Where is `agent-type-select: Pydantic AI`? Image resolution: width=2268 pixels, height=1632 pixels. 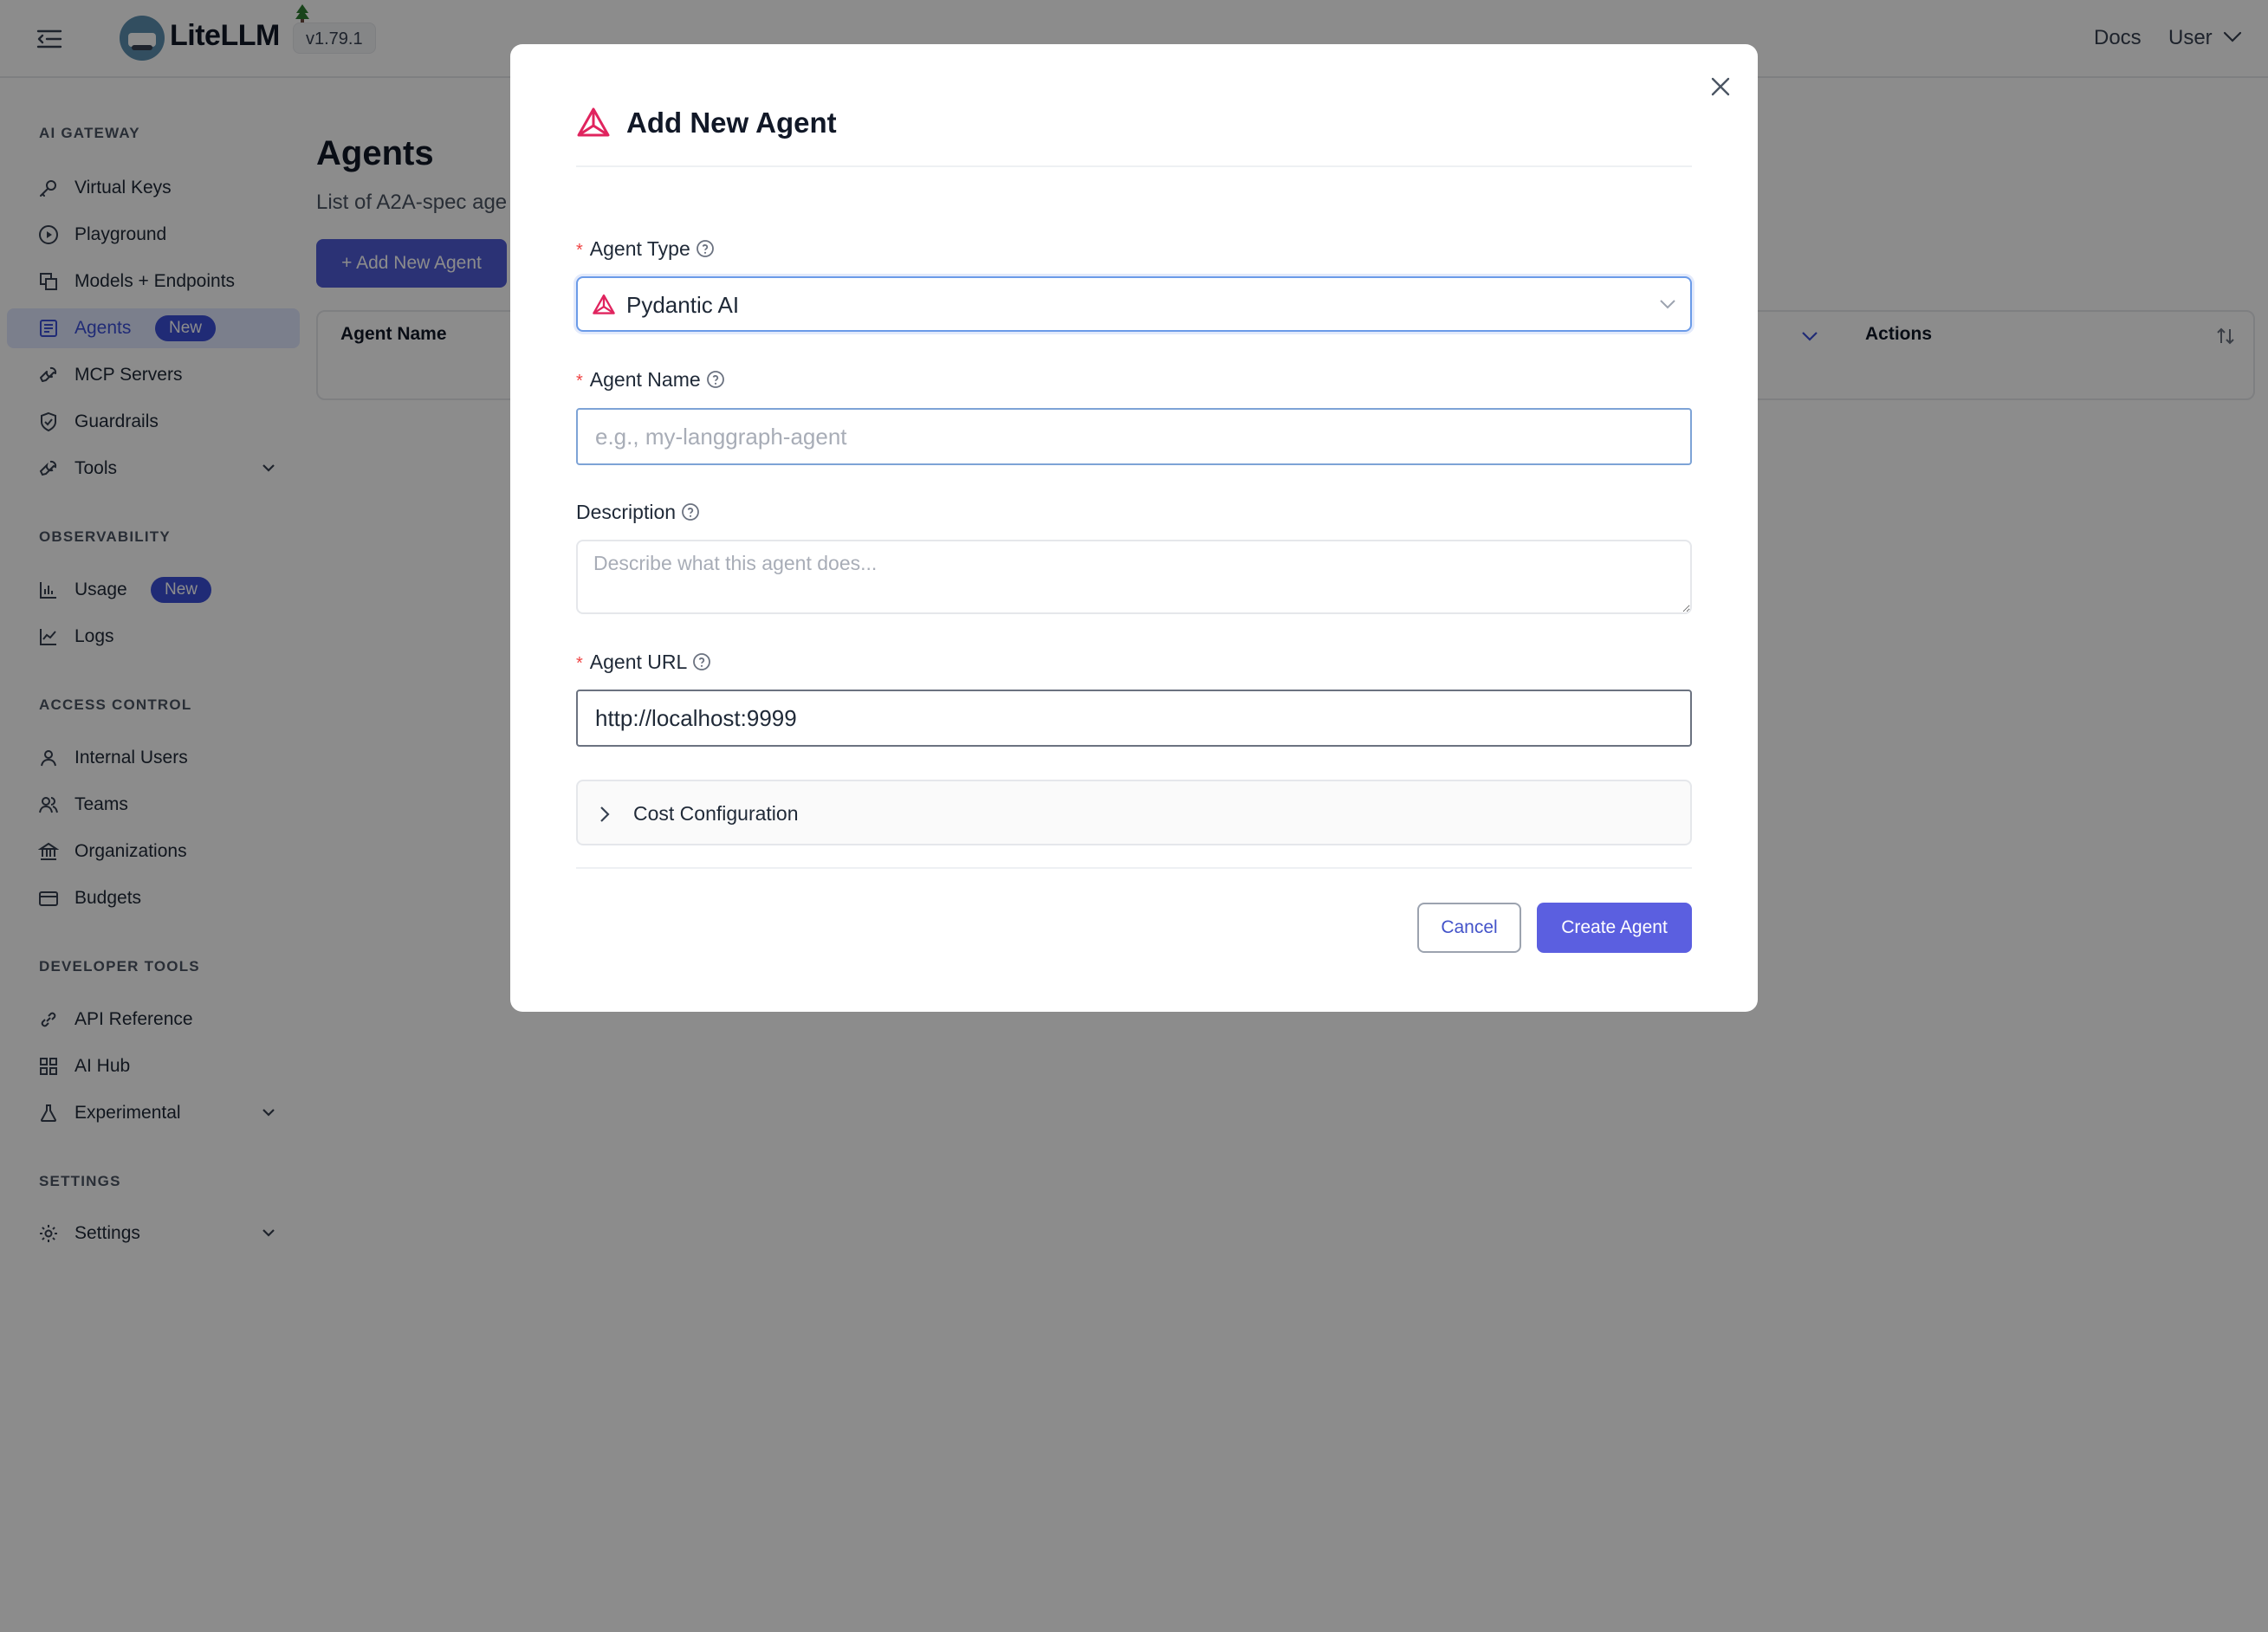 agent-type-select: Pydantic AI is located at coordinates (1134, 304).